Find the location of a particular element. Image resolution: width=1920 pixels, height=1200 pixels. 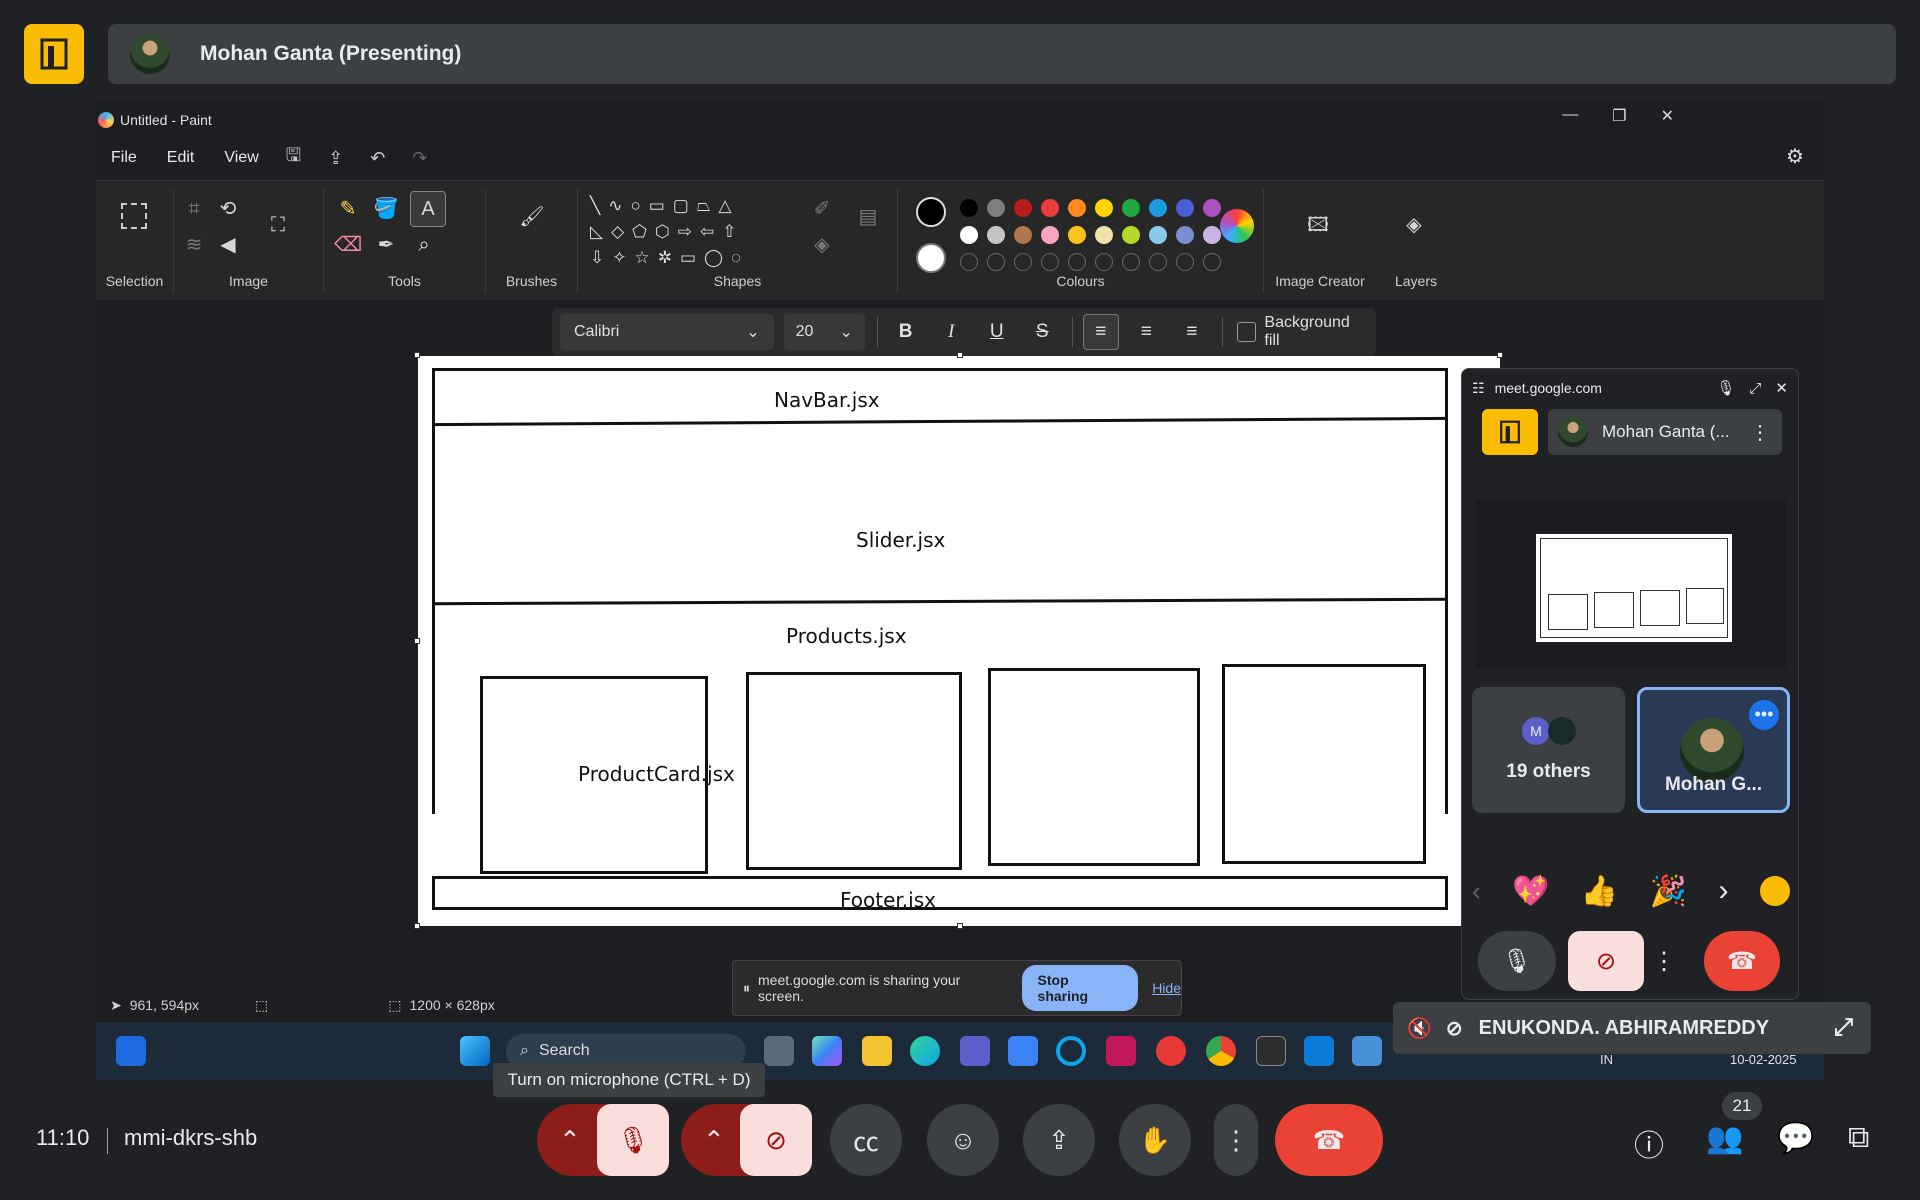

store-icon is located at coordinates (1023, 1051).